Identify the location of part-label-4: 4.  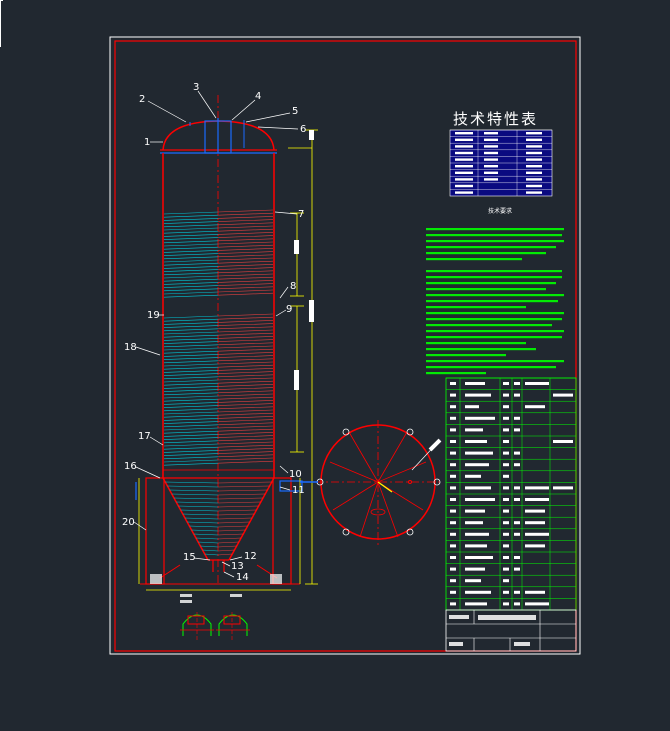
(258, 96).